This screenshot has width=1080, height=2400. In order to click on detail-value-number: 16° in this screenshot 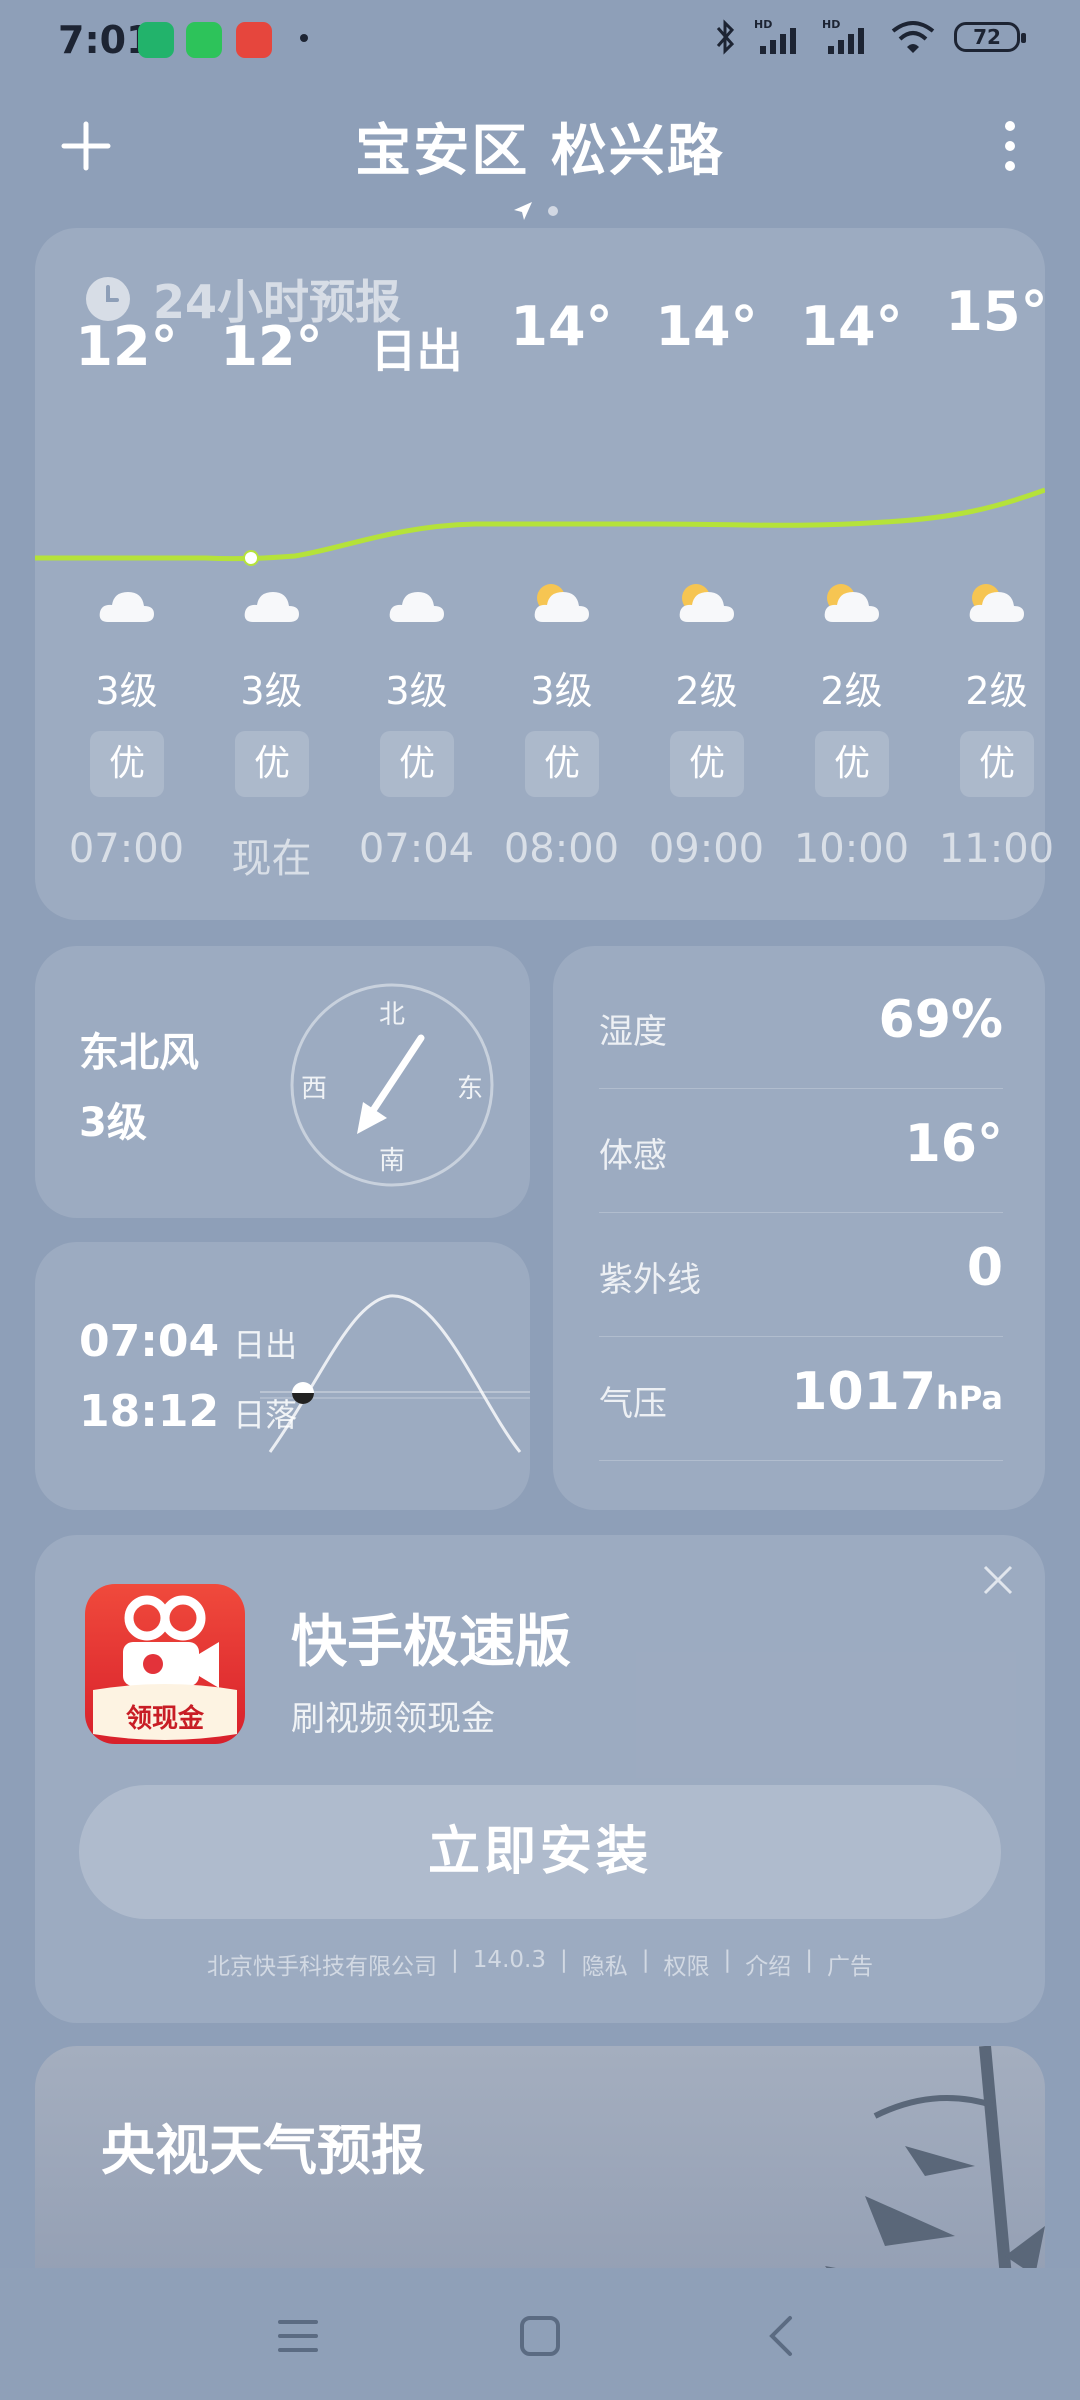, I will do `click(953, 1144)`.